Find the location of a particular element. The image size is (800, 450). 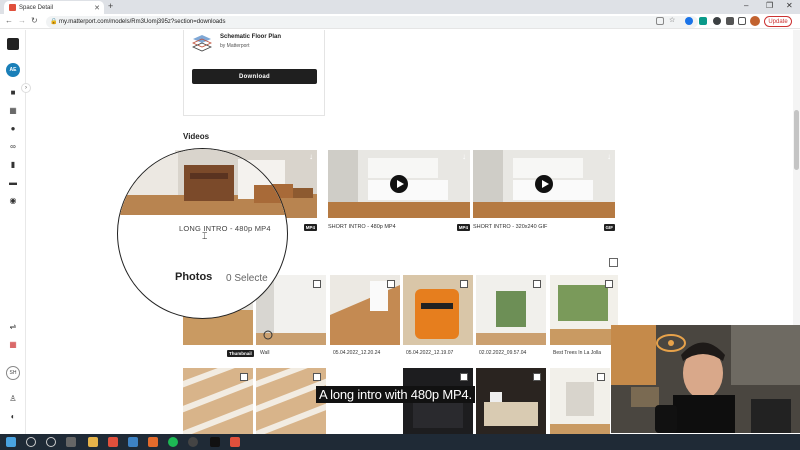

format-badge: GIF is located at coordinates (609, 227).